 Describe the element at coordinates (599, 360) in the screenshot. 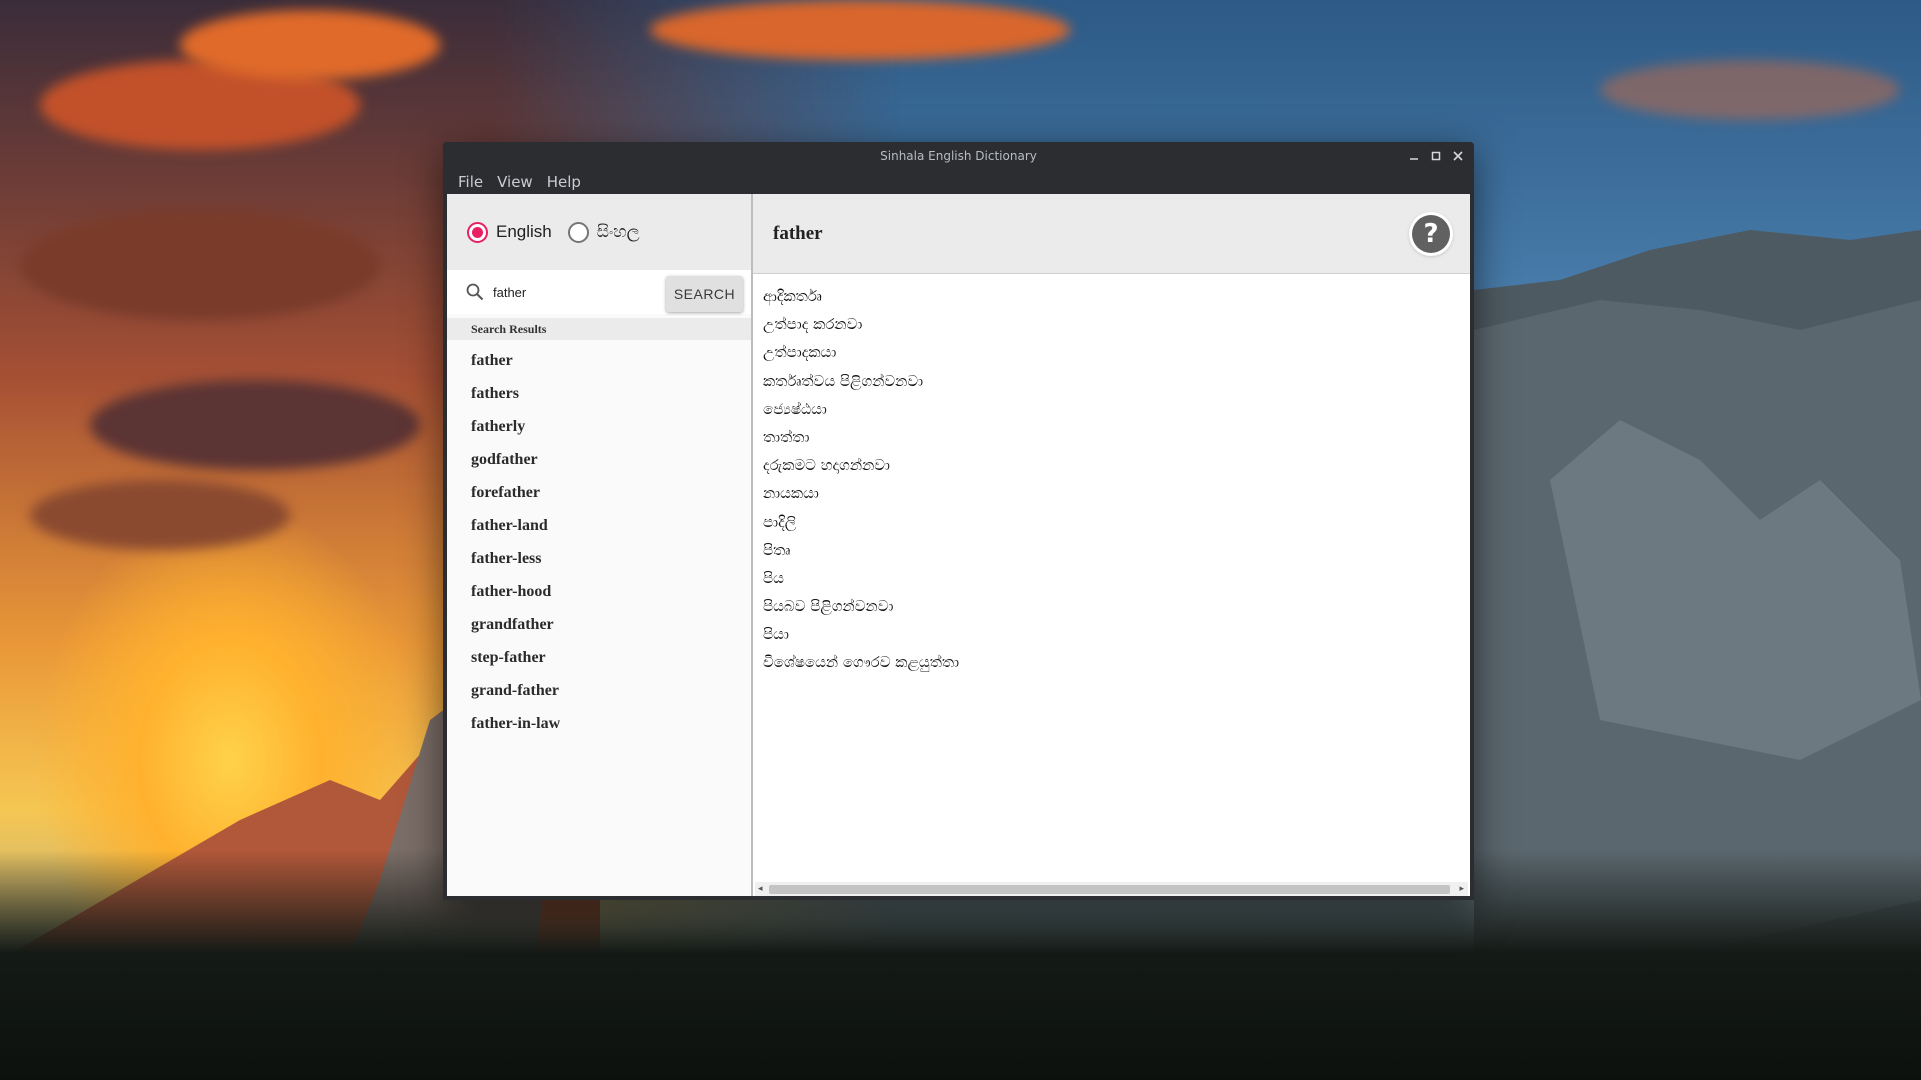

I see `result-item: father` at that location.